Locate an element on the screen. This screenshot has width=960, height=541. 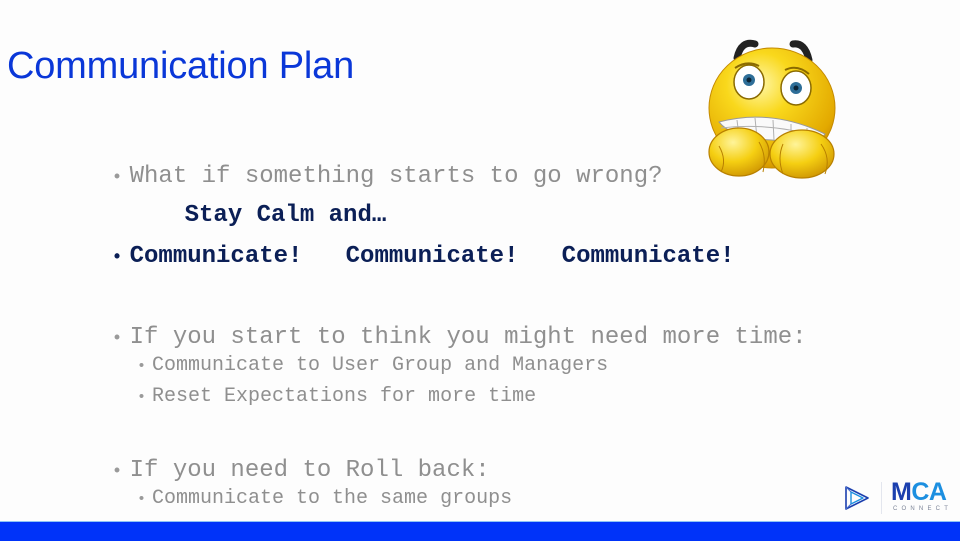
bullet-text: Communicate! Communicate! Communicate! is located at coordinates (432, 256).